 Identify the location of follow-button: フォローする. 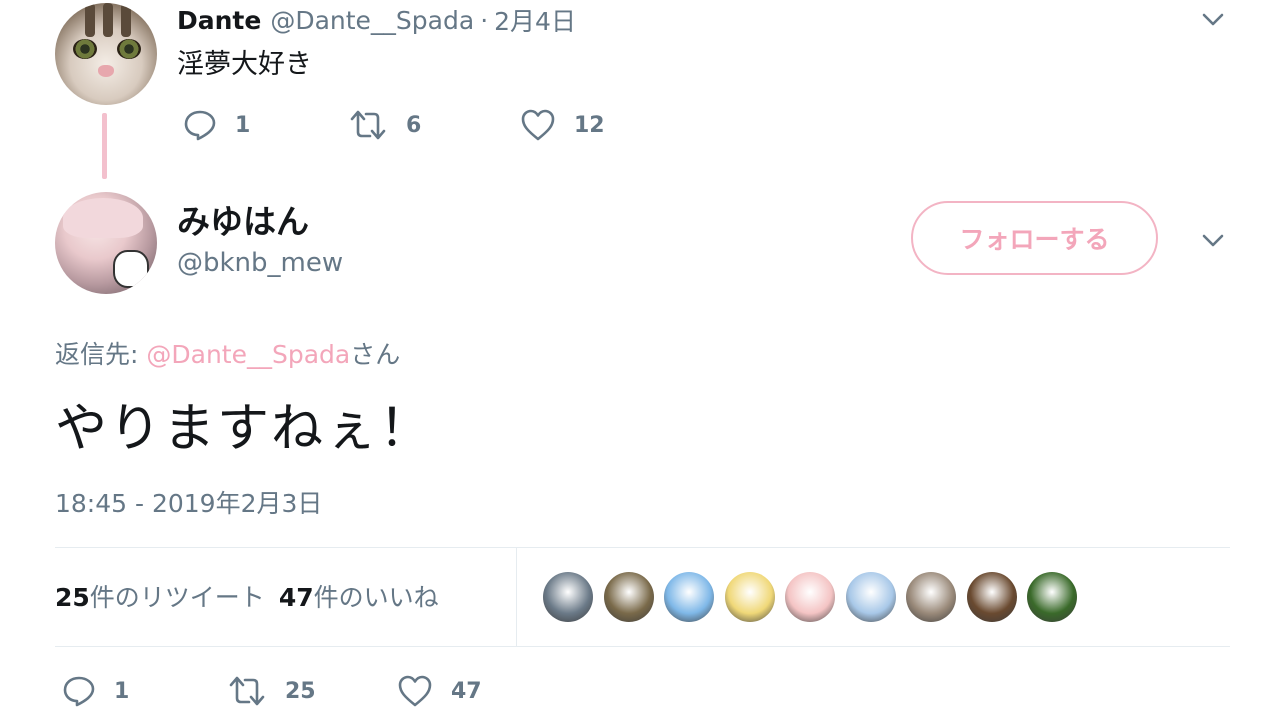
(1034, 238).